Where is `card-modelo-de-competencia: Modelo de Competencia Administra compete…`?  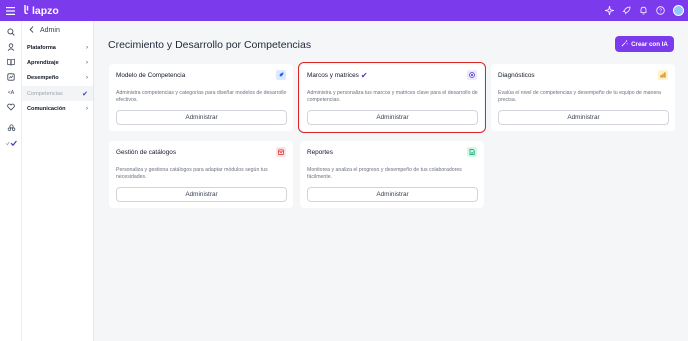
card-modelo-de-competencia: Modelo de Competencia Administra compete… is located at coordinates (201, 97).